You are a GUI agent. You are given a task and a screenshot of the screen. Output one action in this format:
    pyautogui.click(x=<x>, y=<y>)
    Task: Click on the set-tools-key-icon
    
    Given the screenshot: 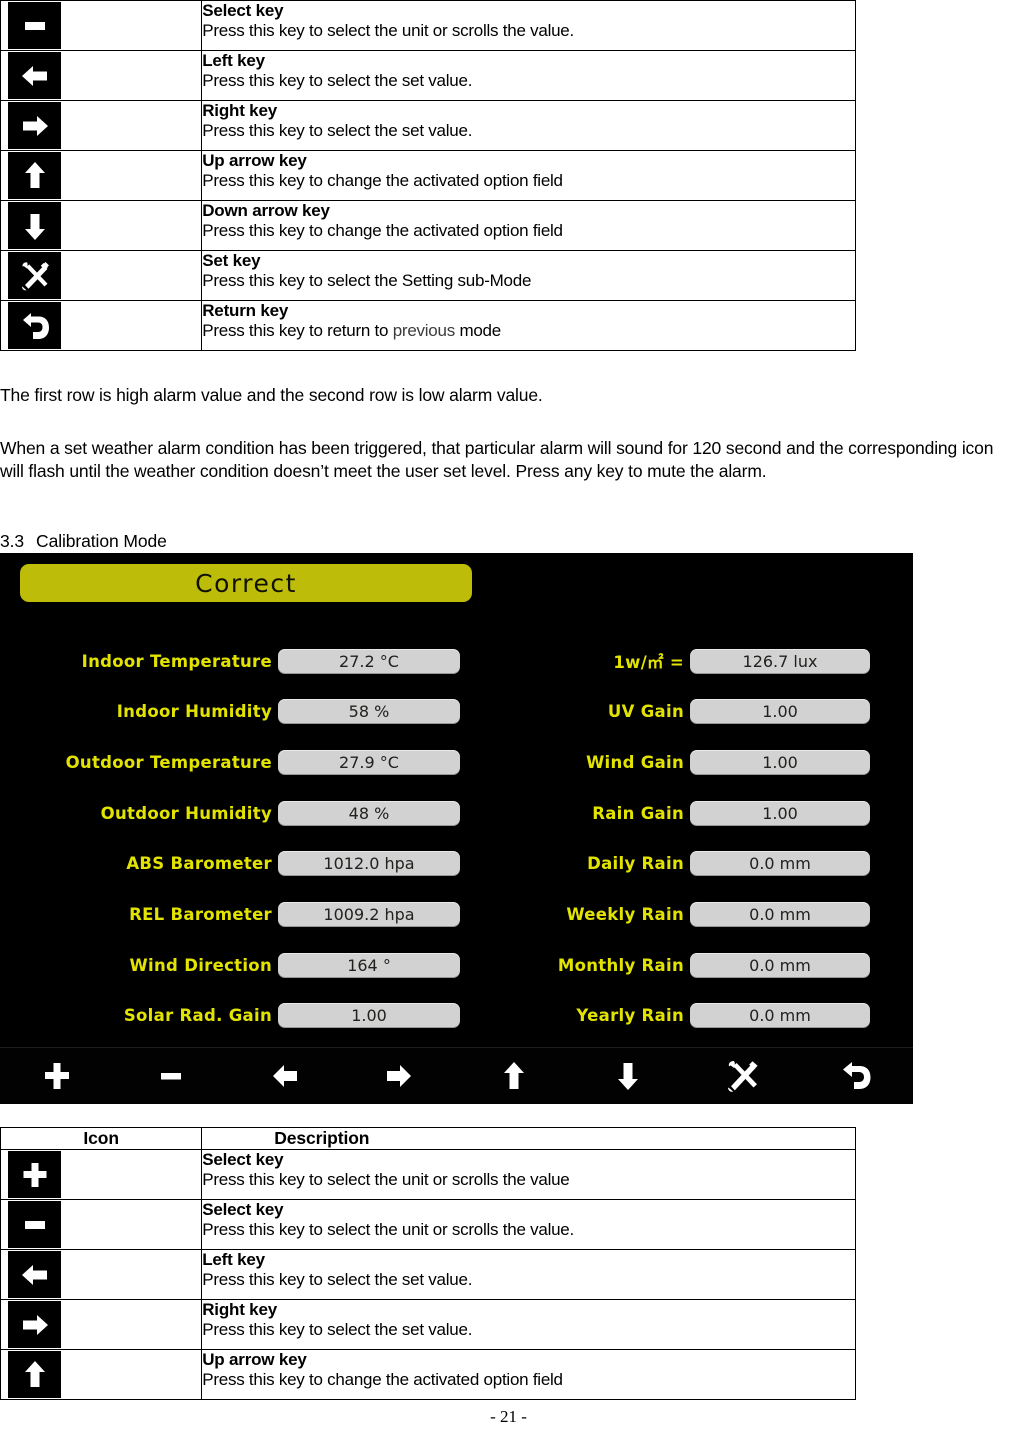 What is the action you would take?
    pyautogui.click(x=742, y=1076)
    